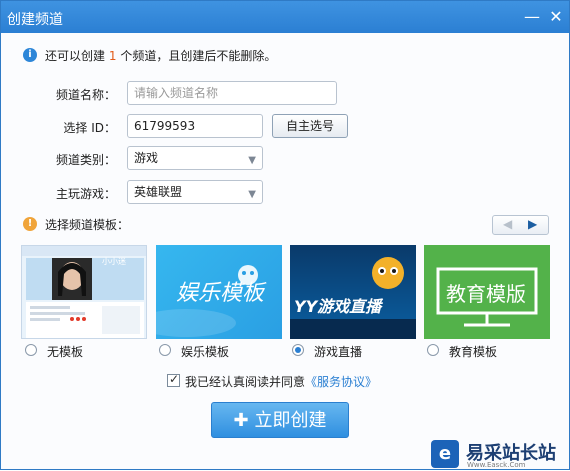 Image resolution: width=570 pixels, height=471 pixels. I want to click on channel-name-input: 请输入频道名称, so click(232, 93).